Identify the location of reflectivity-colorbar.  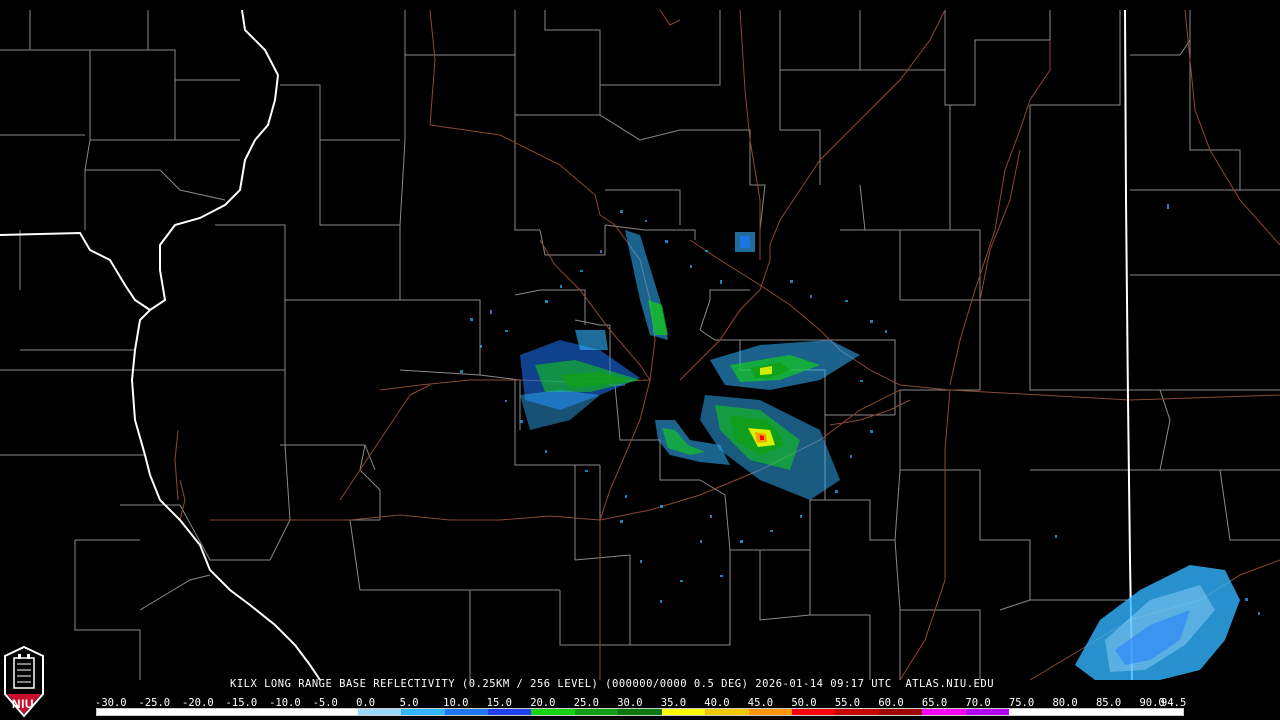
(640, 712).